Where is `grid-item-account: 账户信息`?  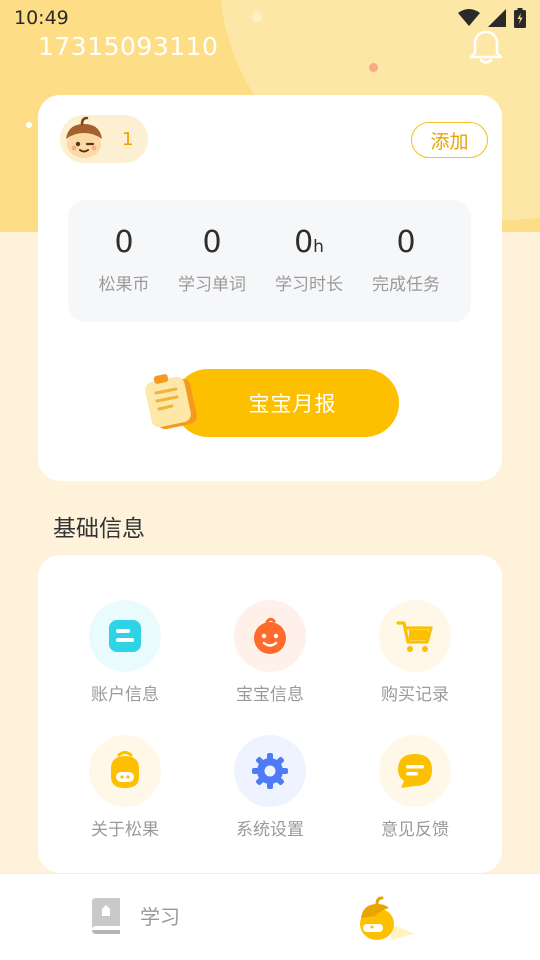 grid-item-account: 账户信息 is located at coordinates (125, 652).